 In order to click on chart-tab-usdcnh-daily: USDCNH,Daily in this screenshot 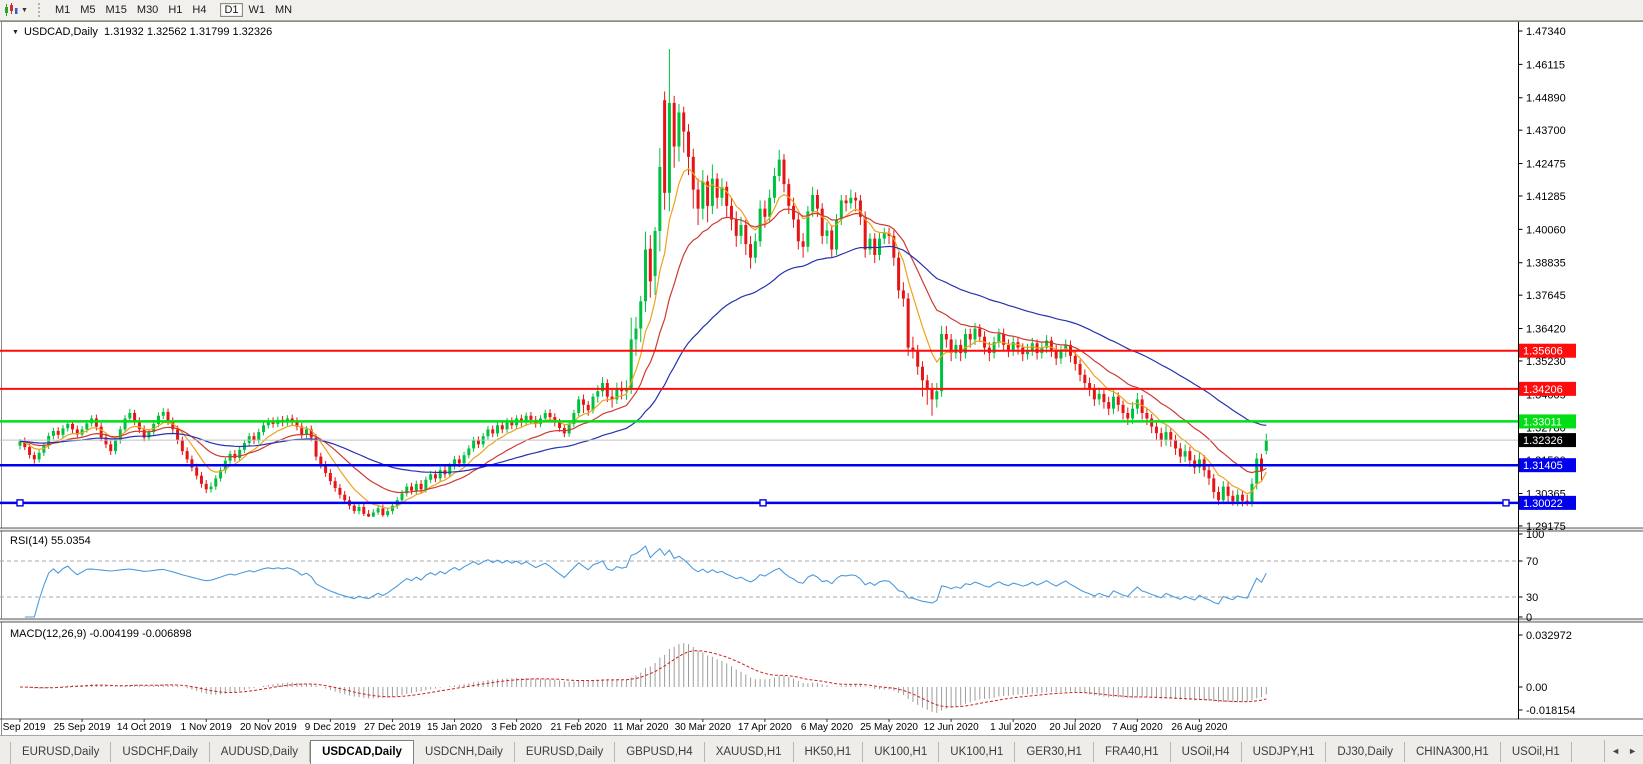, I will do `click(464, 752)`.